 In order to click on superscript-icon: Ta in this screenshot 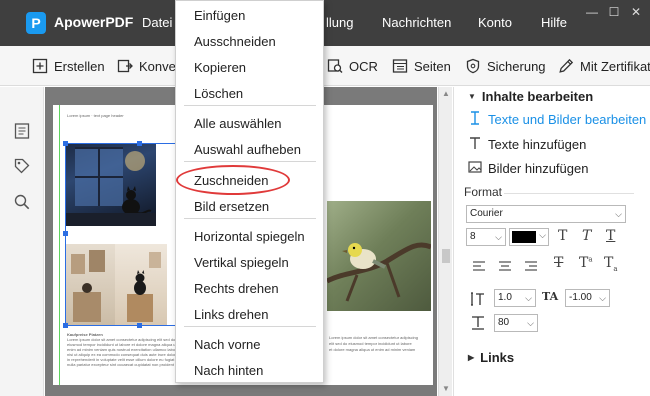, I will do `click(586, 263)`.